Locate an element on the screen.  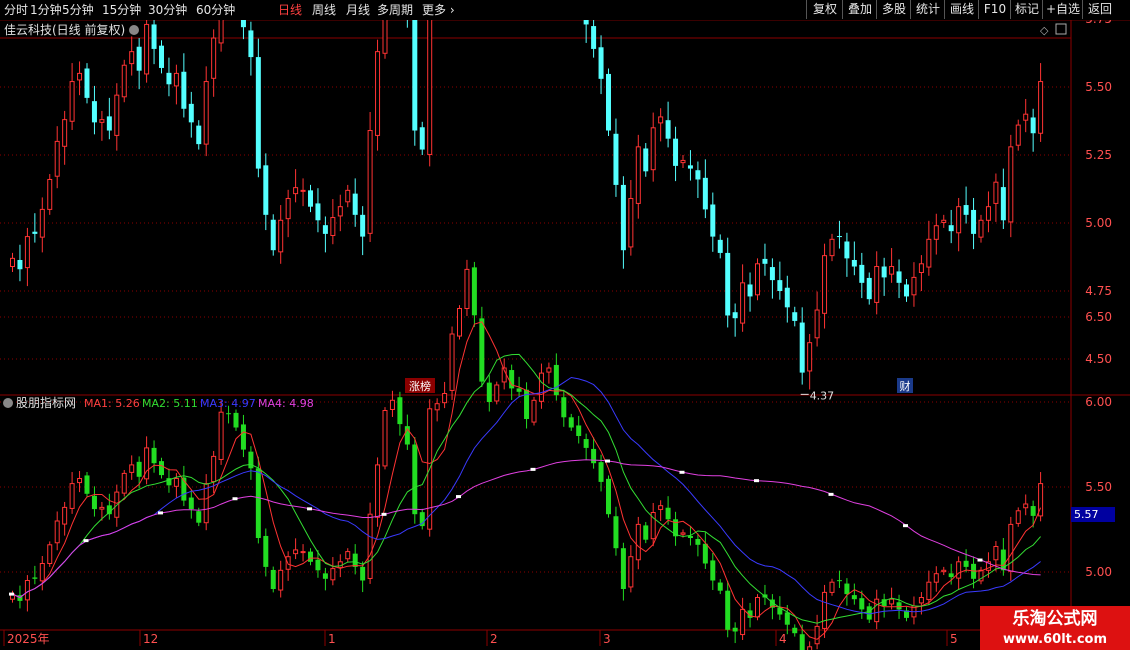
current-price-label: 5.57 is located at coordinates (1086, 514).